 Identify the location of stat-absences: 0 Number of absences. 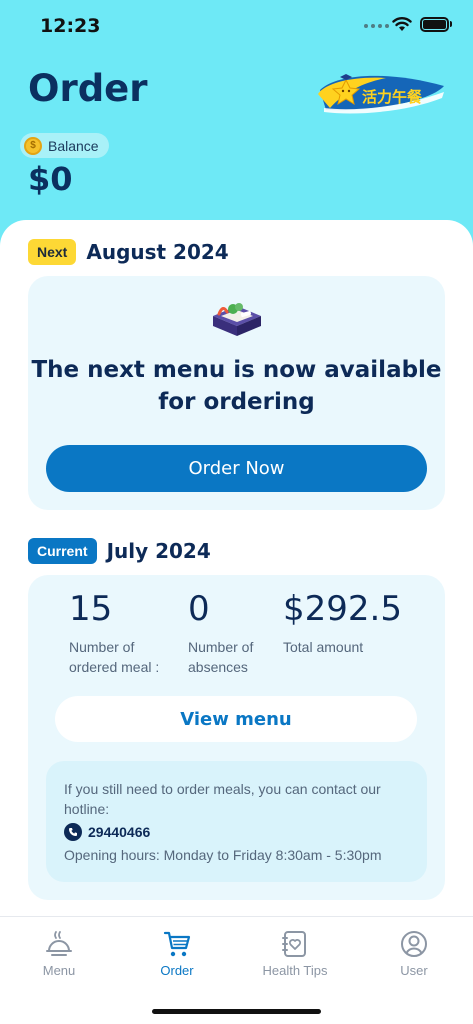
(220, 633).